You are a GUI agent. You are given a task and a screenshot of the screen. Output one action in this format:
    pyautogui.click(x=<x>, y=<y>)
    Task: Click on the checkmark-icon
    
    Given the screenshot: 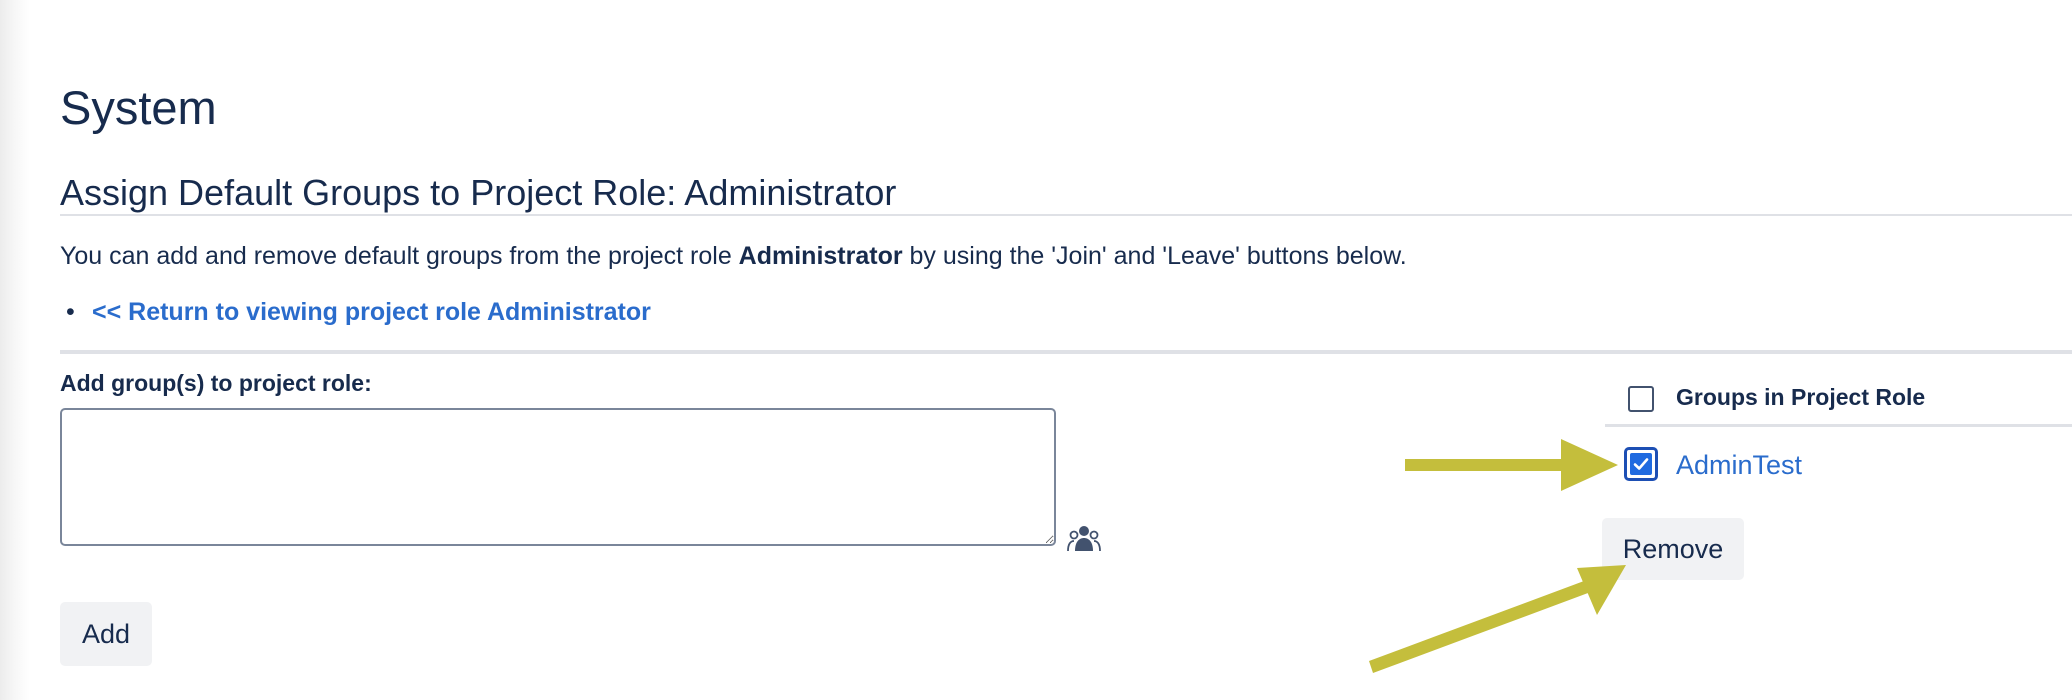 What is the action you would take?
    pyautogui.click(x=1641, y=464)
    